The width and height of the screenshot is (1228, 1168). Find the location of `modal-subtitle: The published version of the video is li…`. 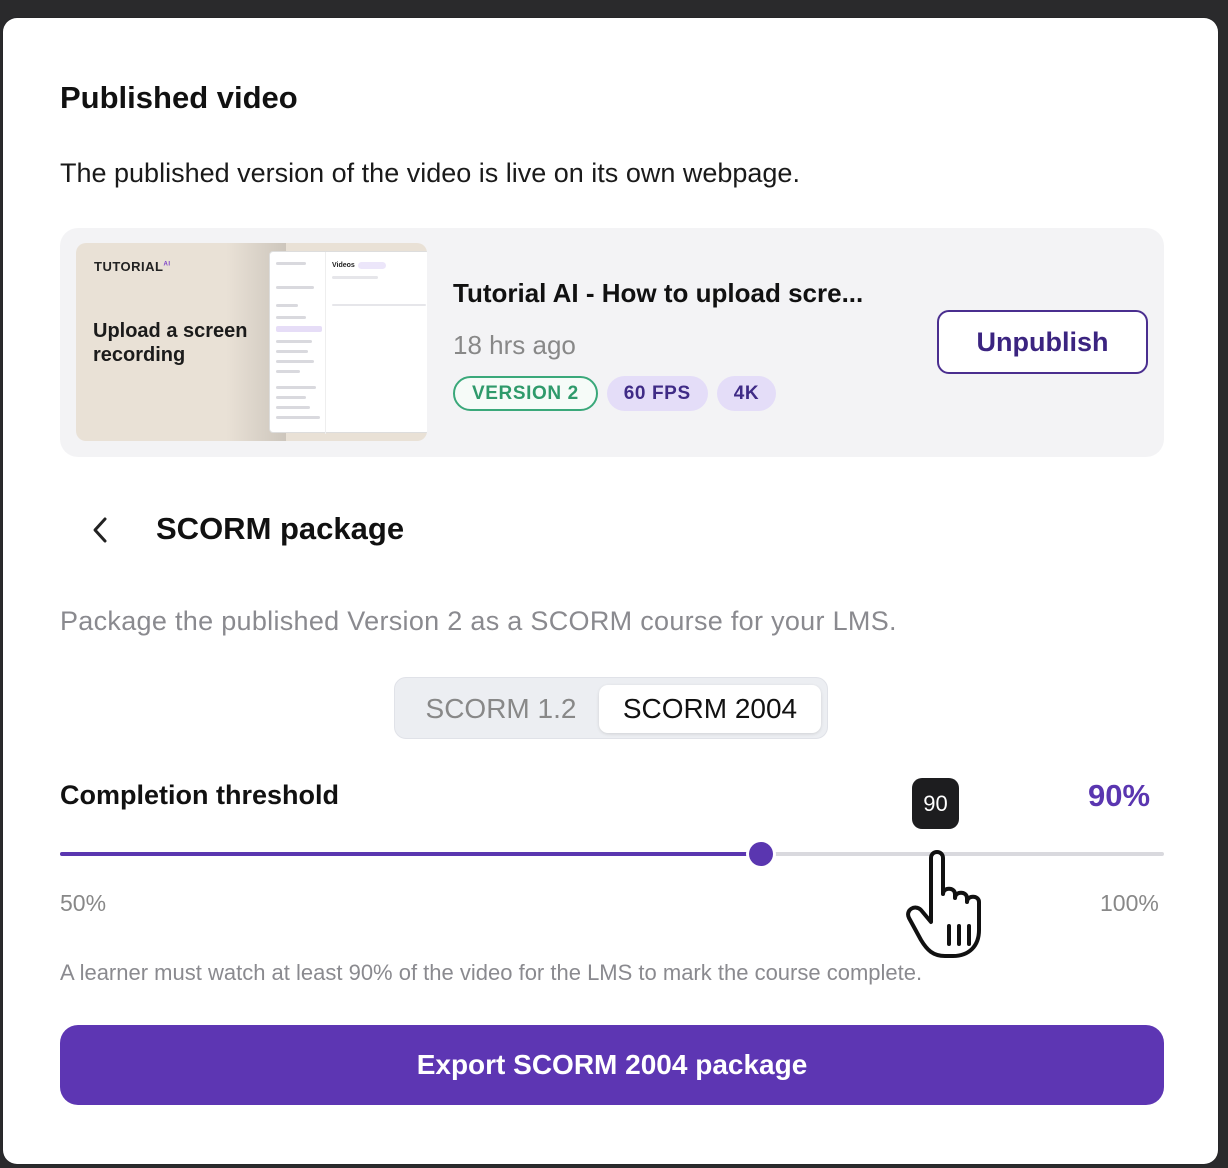

modal-subtitle: The published version of the video is li… is located at coordinates (430, 173).